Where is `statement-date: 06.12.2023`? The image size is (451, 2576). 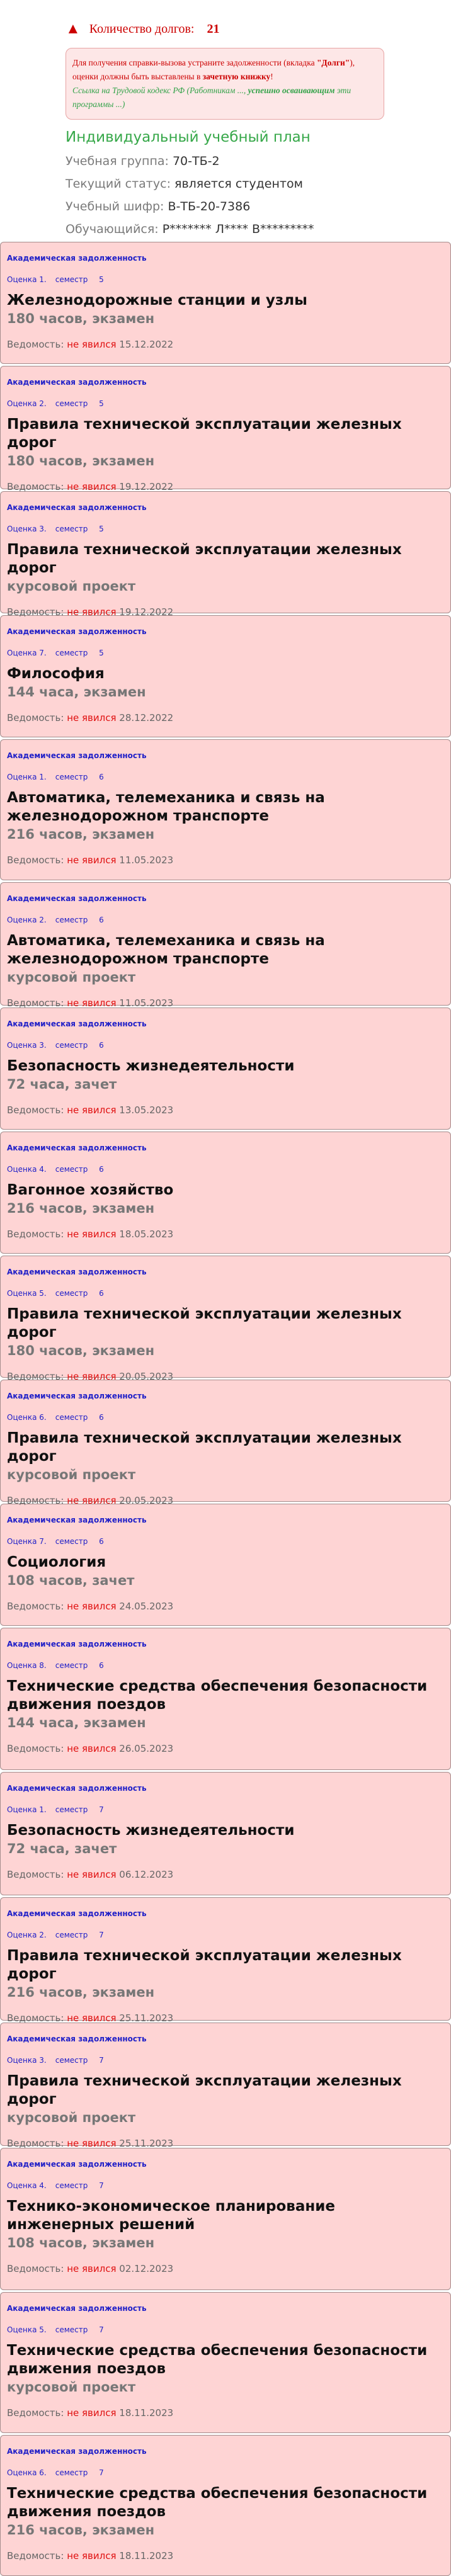 statement-date: 06.12.2023 is located at coordinates (147, 1874).